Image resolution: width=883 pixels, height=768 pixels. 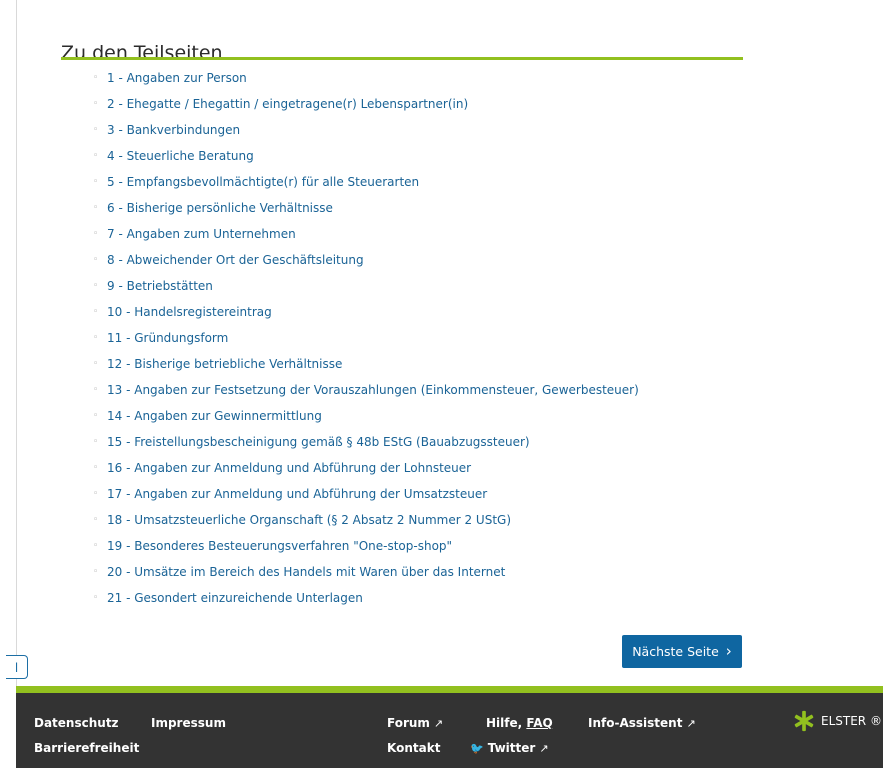 What do you see at coordinates (224, 364) in the screenshot?
I see `subpage-link-12: 12 - Bisherige betriebliche Verhältnisse` at bounding box center [224, 364].